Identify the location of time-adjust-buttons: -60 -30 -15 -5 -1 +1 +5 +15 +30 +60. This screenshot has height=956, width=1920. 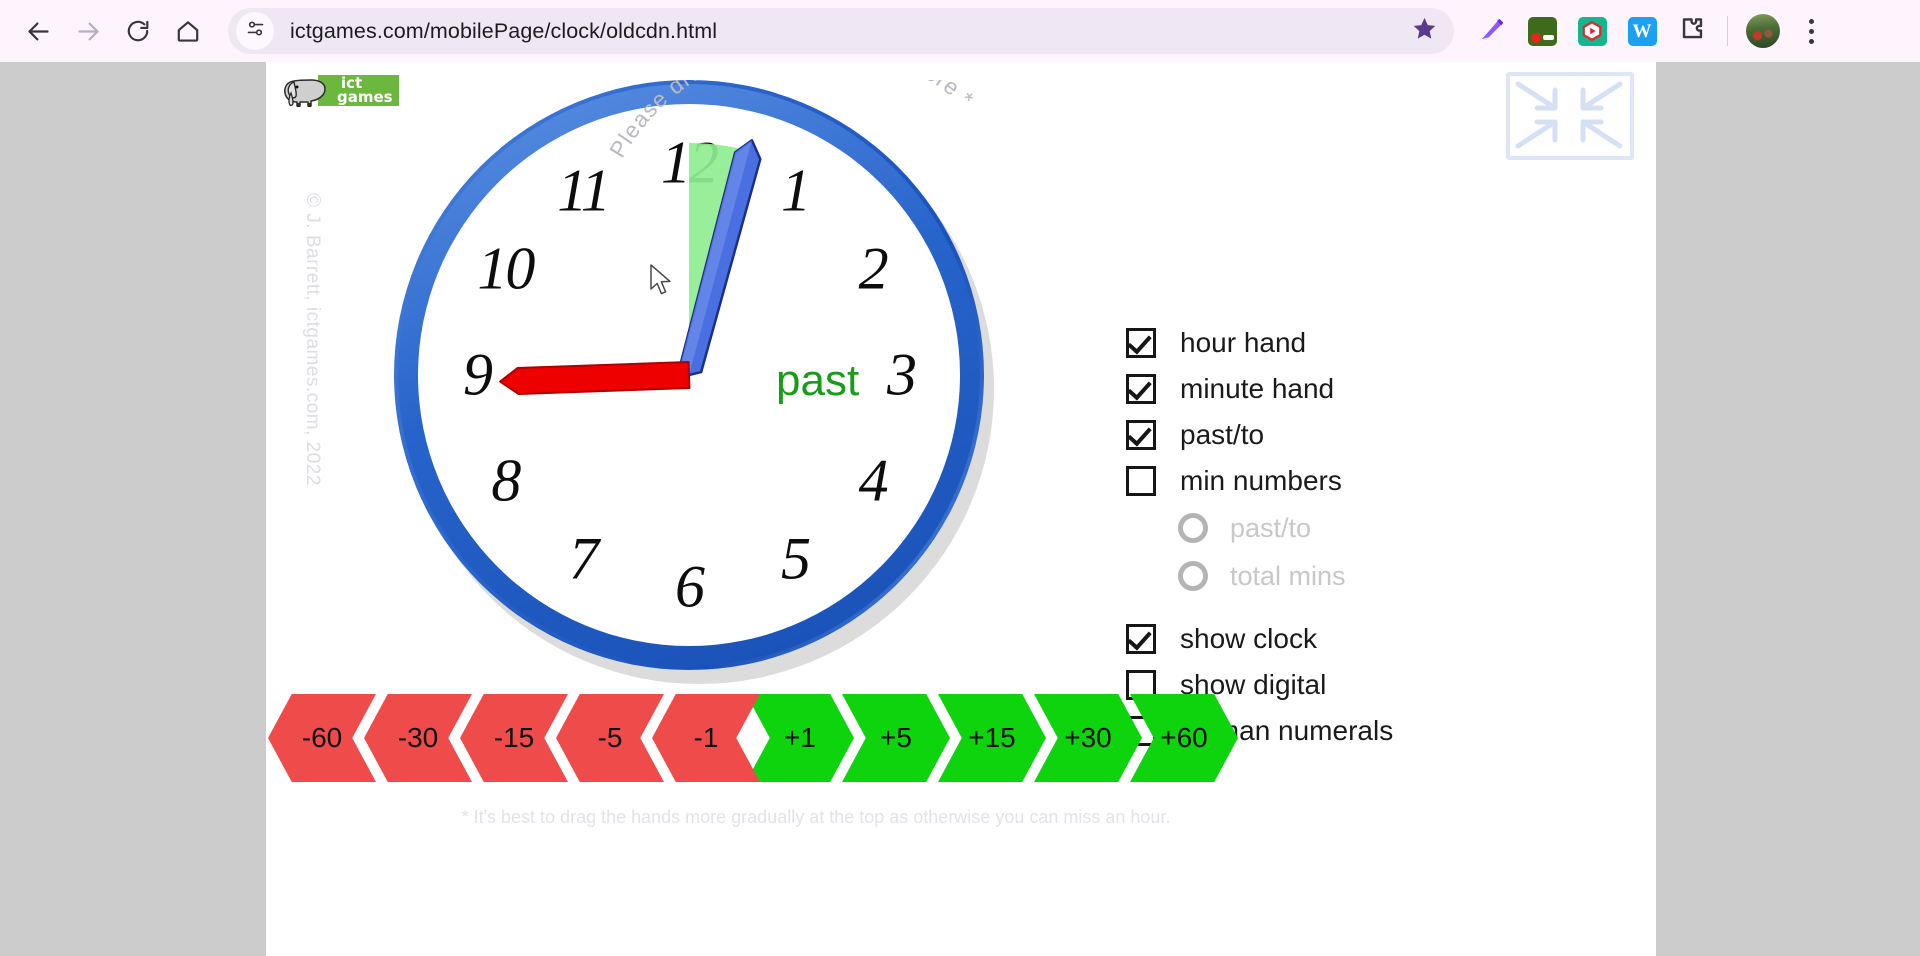
(753, 744).